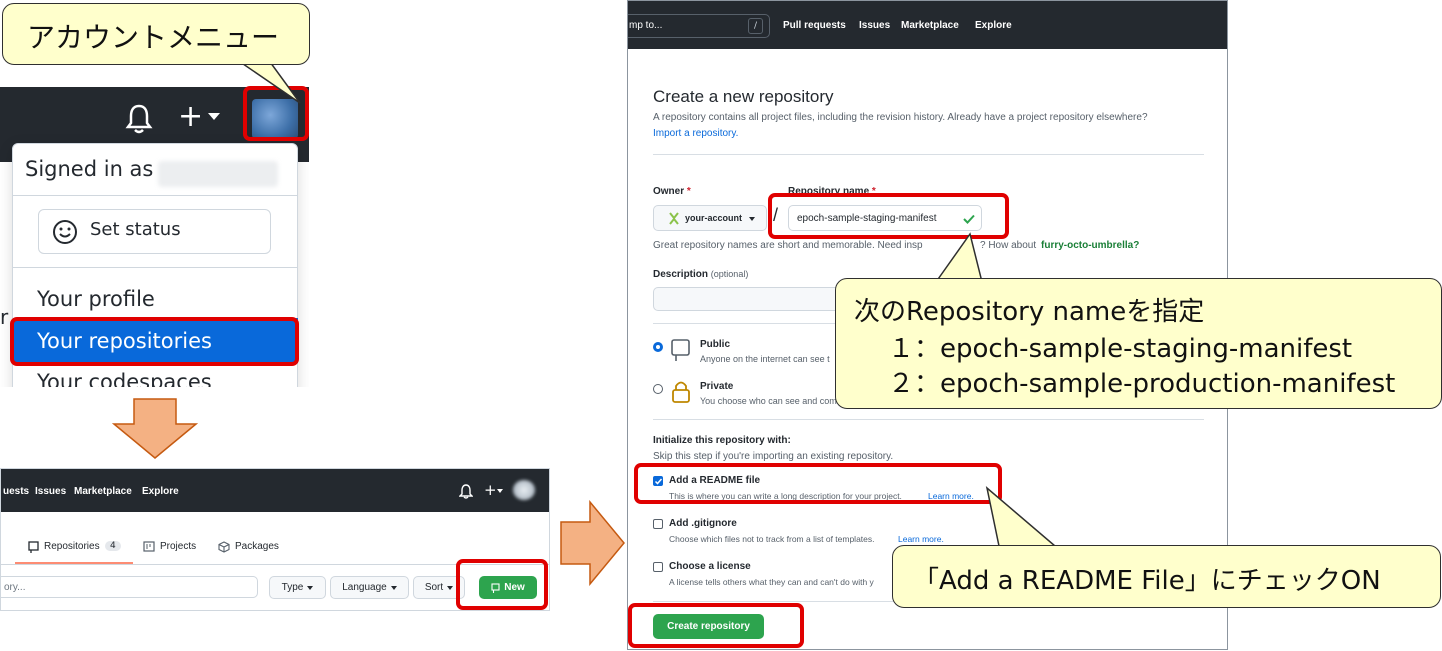 This screenshot has width=1442, height=651. Describe the element at coordinates (72, 546) in the screenshot. I see `tab-repositories: Repositories` at that location.